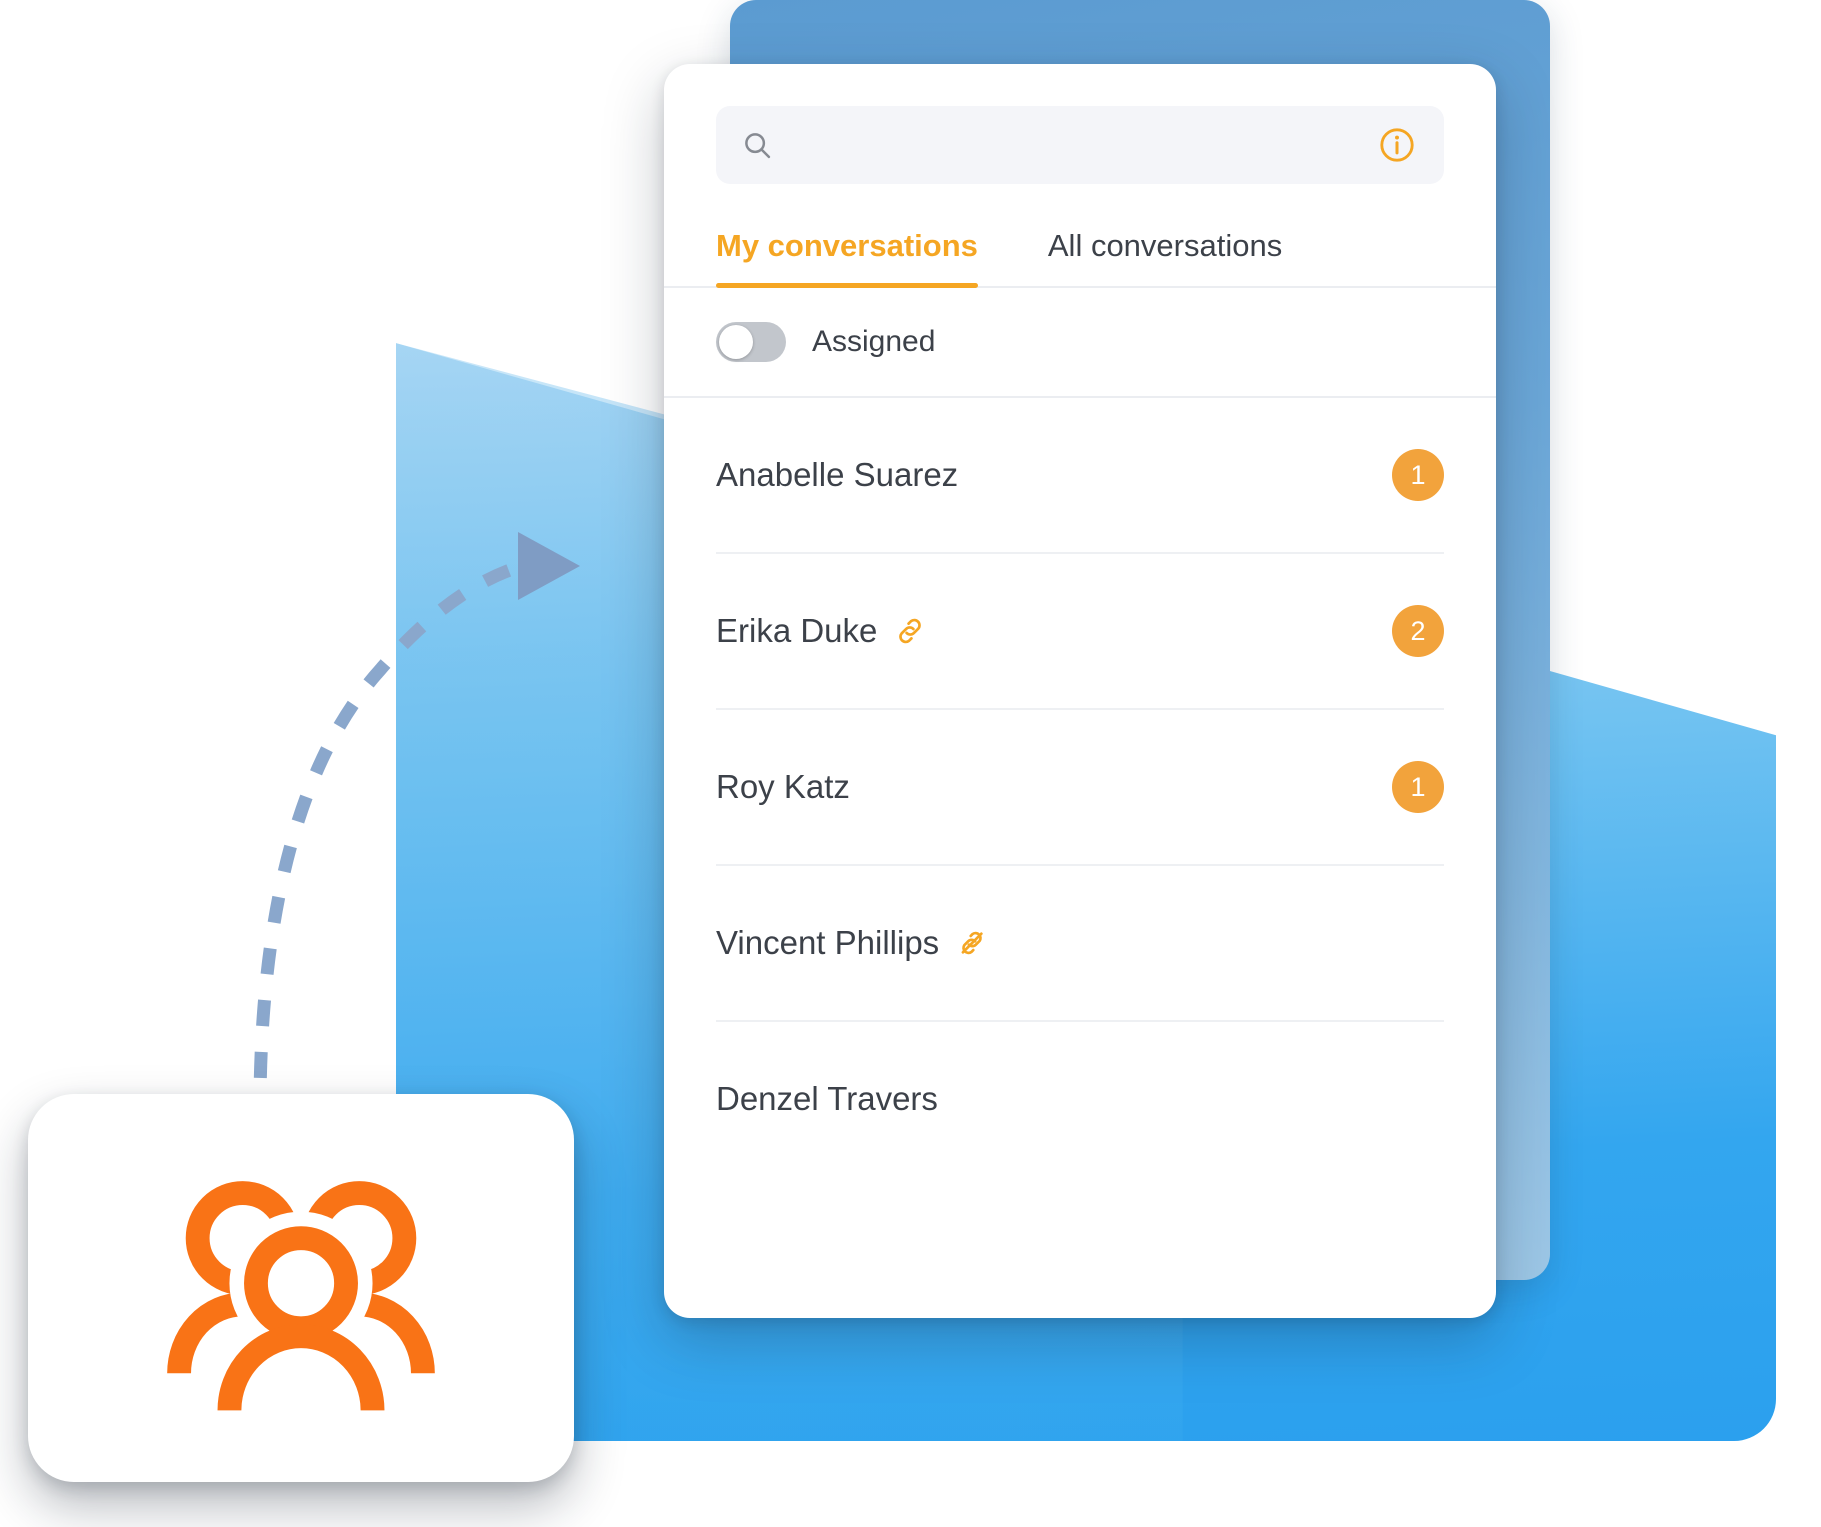 The image size is (1821, 1527). I want to click on conversation-name: Roy Katz, so click(783, 786).